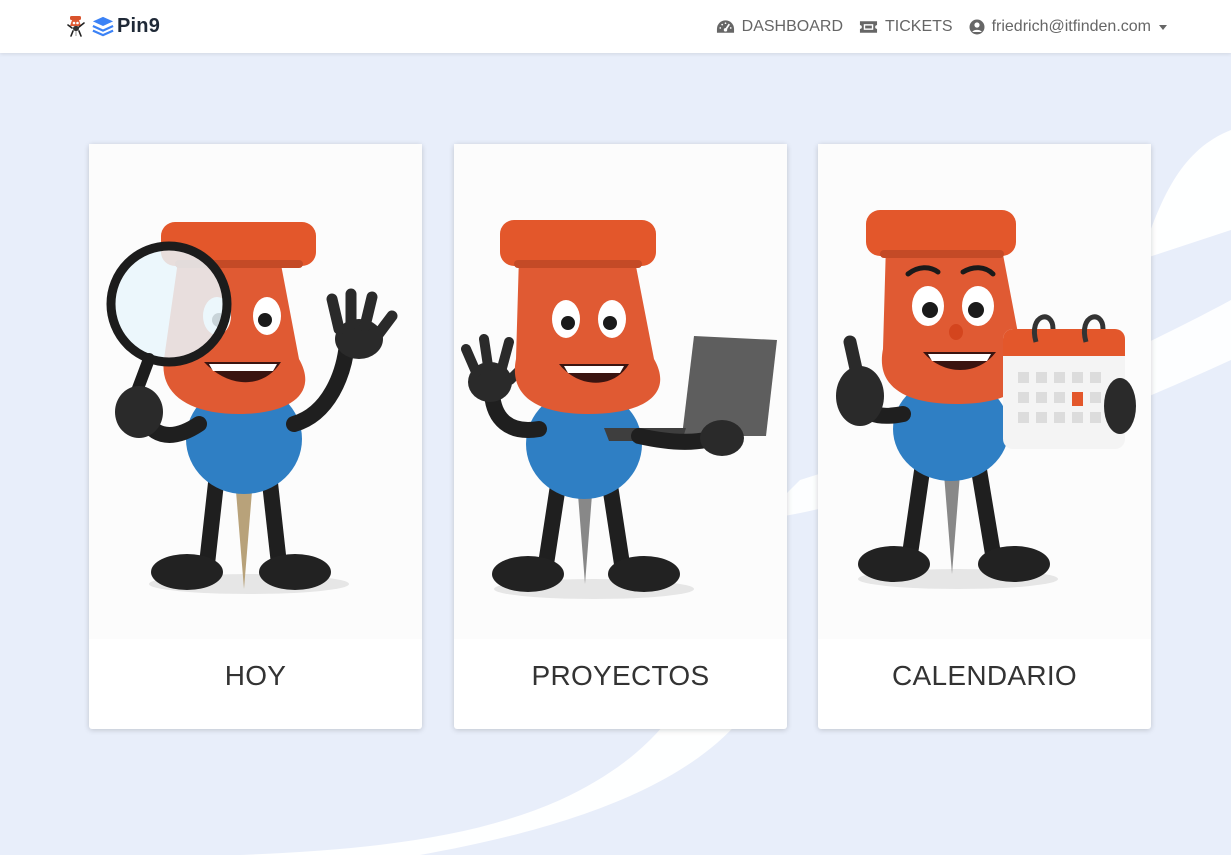 The height and width of the screenshot is (855, 1231). Describe the element at coordinates (1163, 27) in the screenshot. I see `chevron-down-icon` at that location.